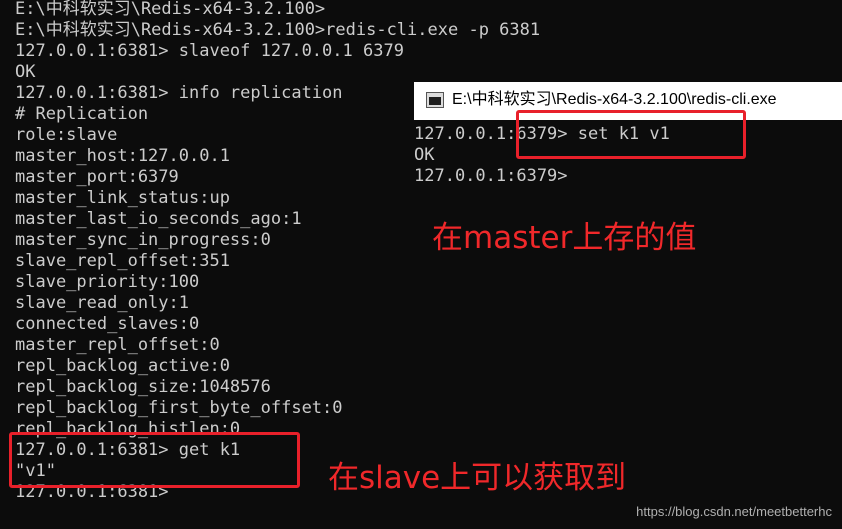 This screenshot has width=842, height=529. Describe the element at coordinates (122, 366) in the screenshot. I see `terminal-line: repl_backlog_active:0` at that location.